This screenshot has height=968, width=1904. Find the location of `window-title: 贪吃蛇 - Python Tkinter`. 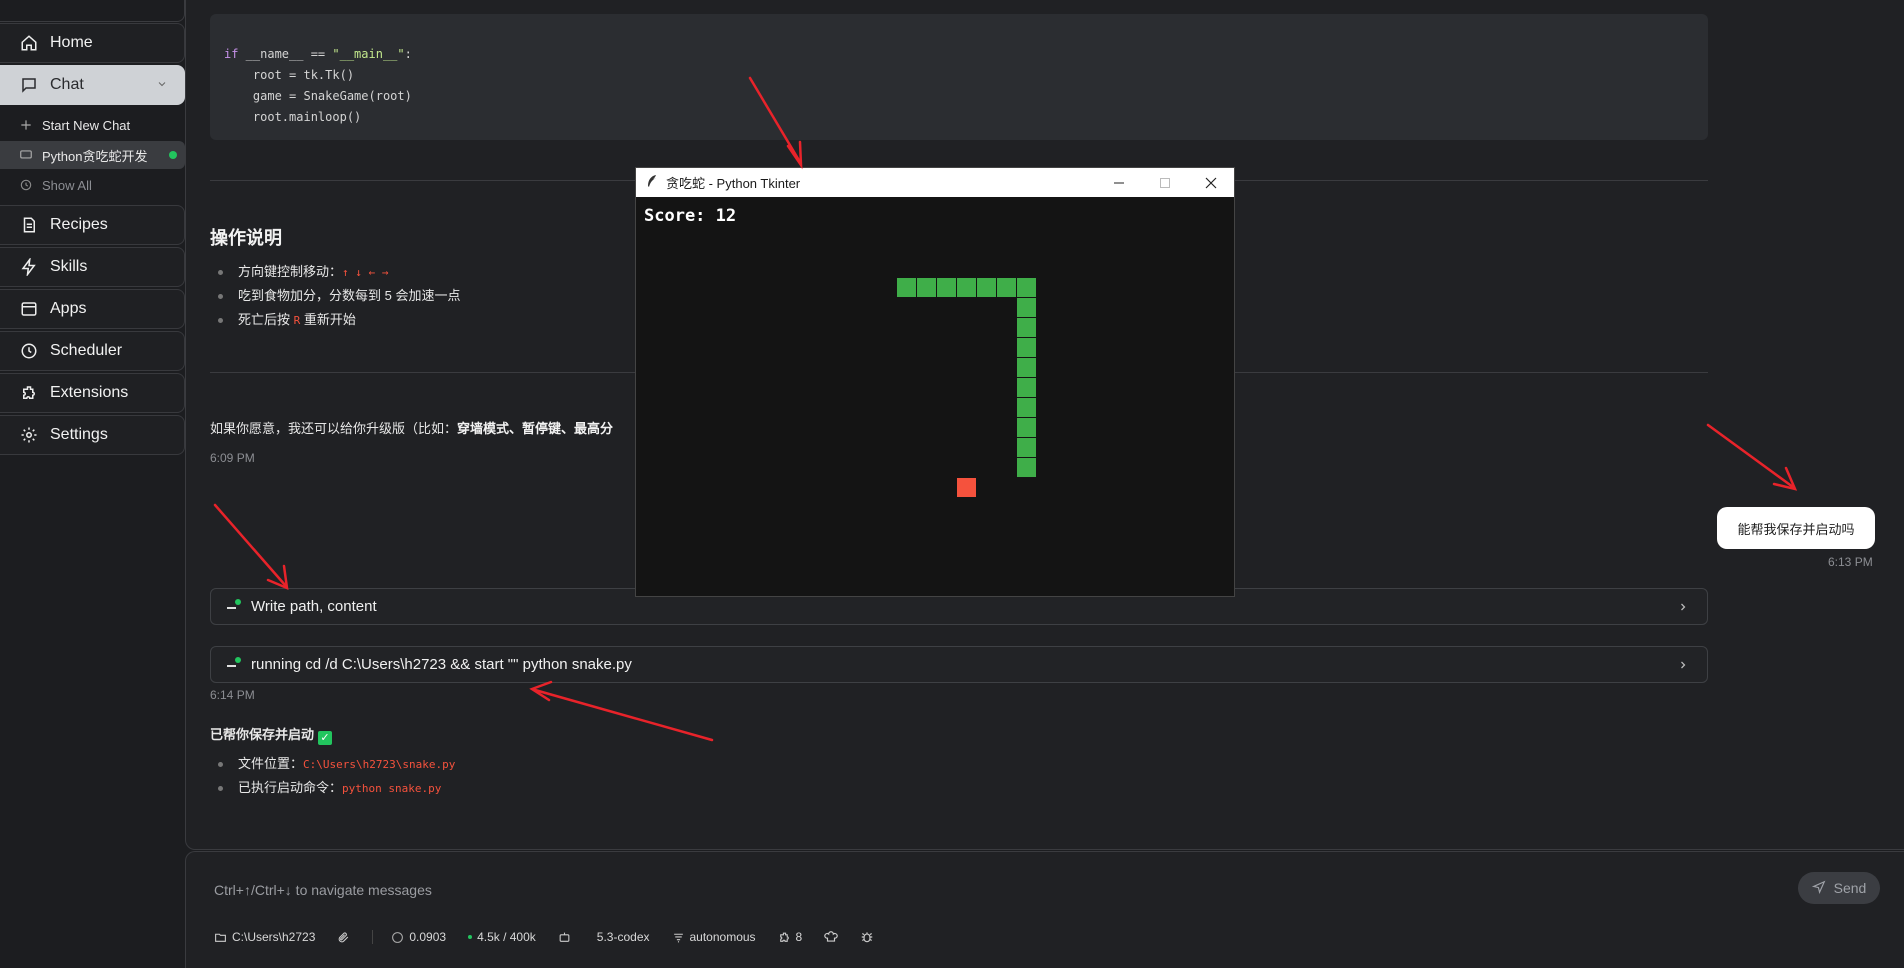

window-title: 贪吃蛇 - Python Tkinter is located at coordinates (733, 183).